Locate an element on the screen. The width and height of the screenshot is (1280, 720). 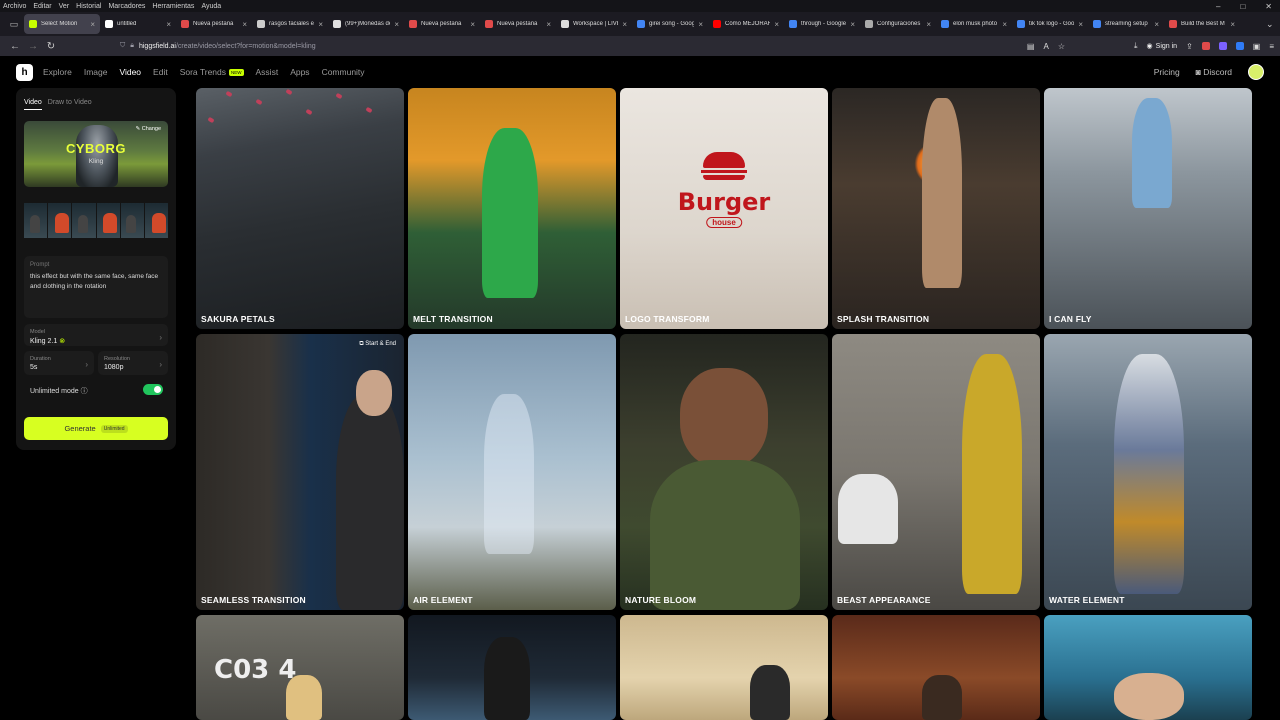
preset-card-beast-appearance: BEAST APPEARANCE is located at coordinates (936, 472).